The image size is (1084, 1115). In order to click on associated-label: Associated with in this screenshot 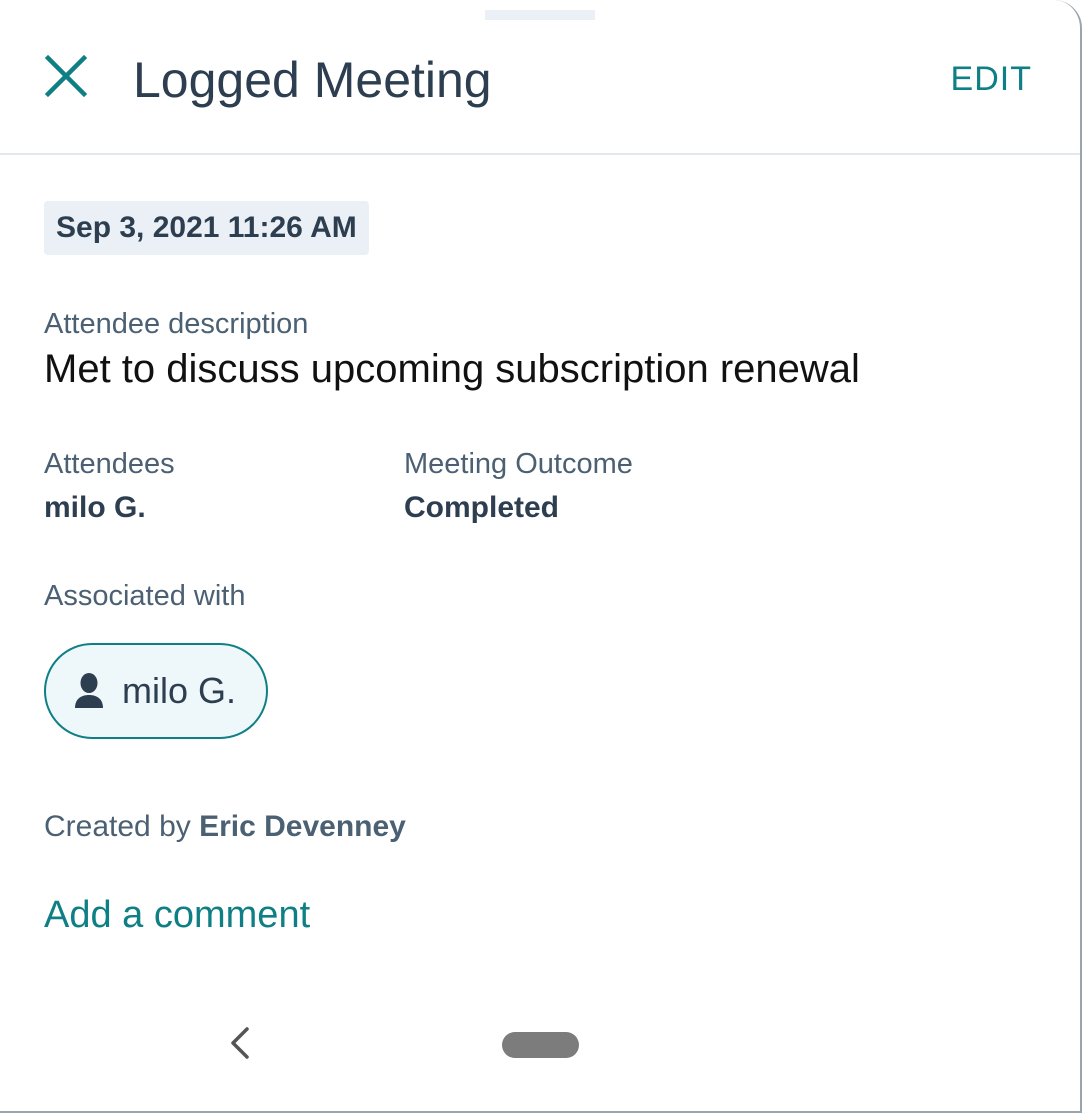, I will do `click(145, 596)`.